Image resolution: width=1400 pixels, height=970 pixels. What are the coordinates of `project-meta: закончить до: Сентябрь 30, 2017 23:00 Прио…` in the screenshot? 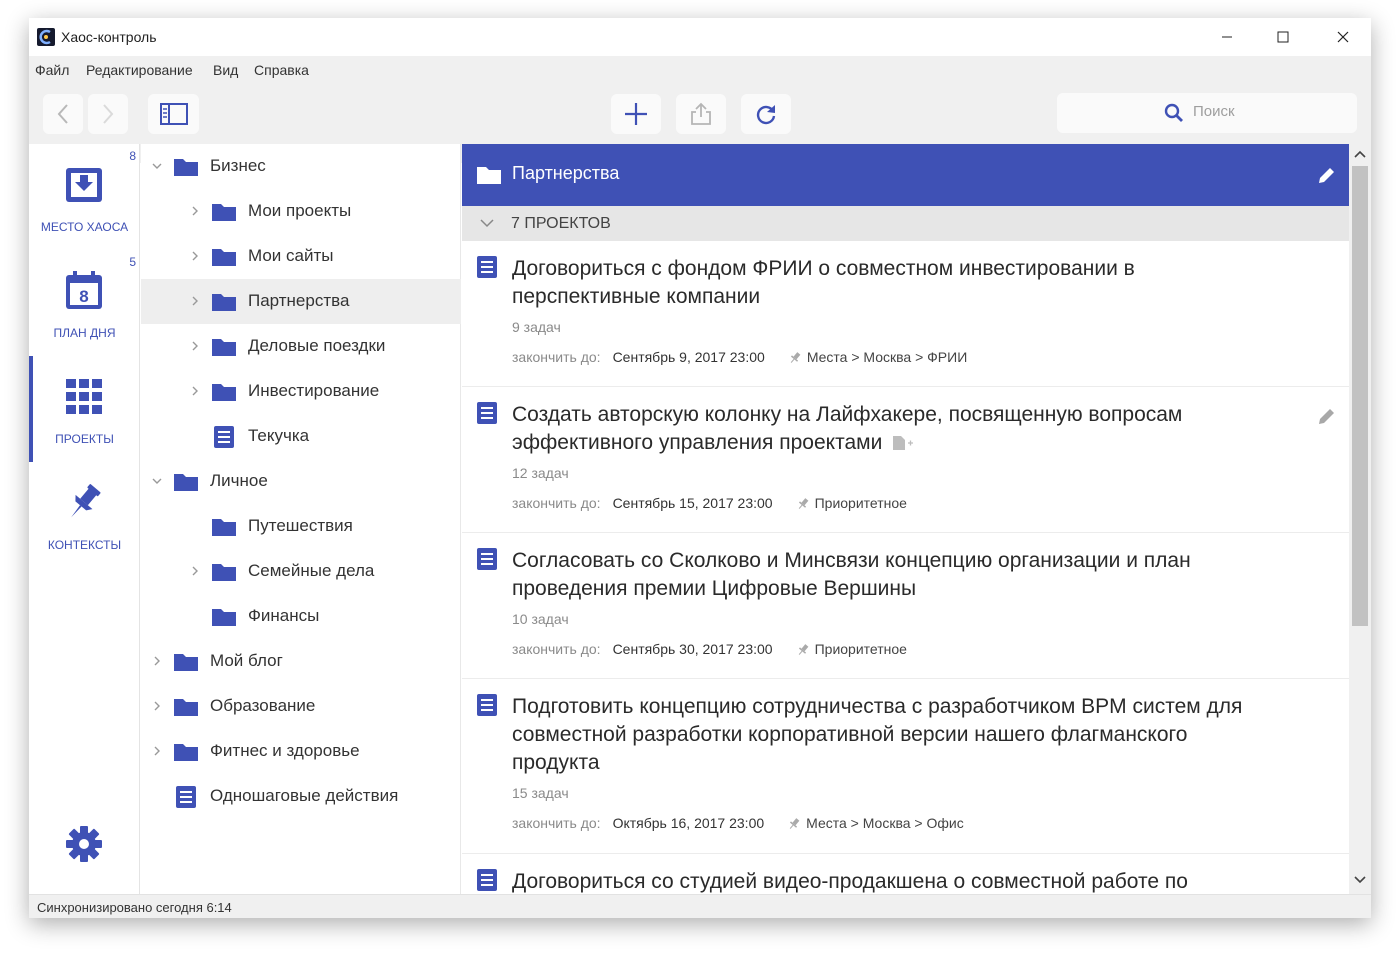 It's located at (709, 650).